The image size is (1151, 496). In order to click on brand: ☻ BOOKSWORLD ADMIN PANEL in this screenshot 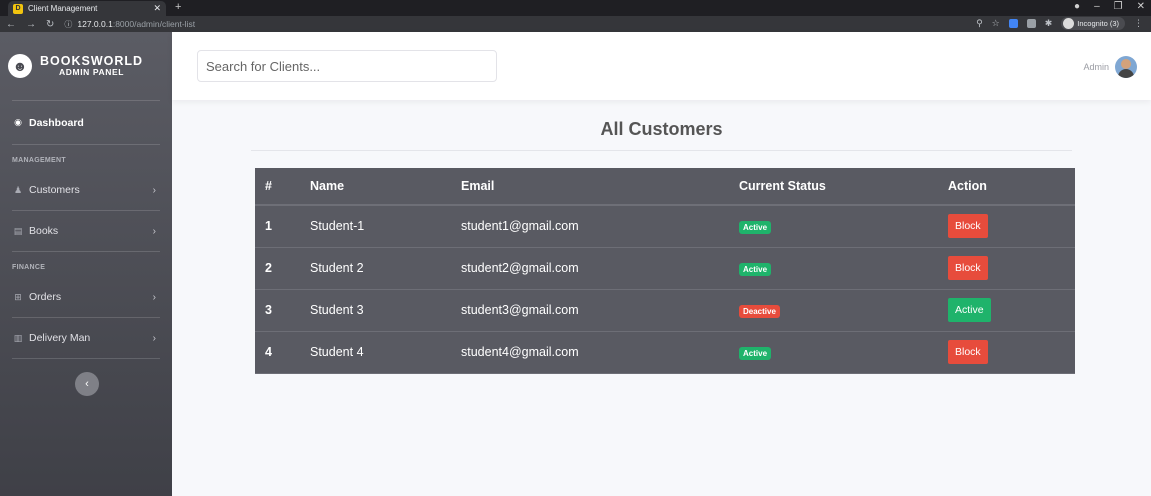, I will do `click(86, 66)`.